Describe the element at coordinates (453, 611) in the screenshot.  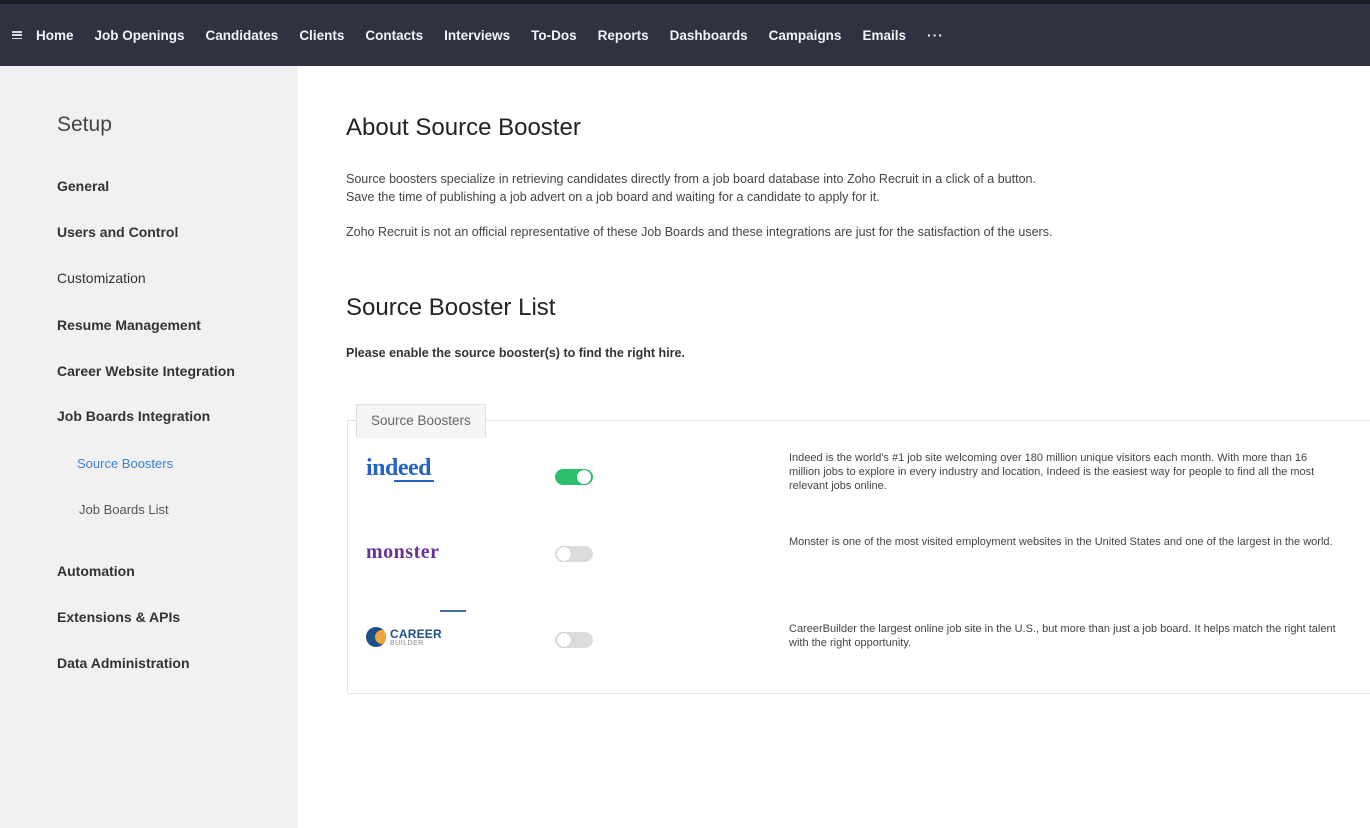
I see `careerbuilder-logo-accent` at that location.